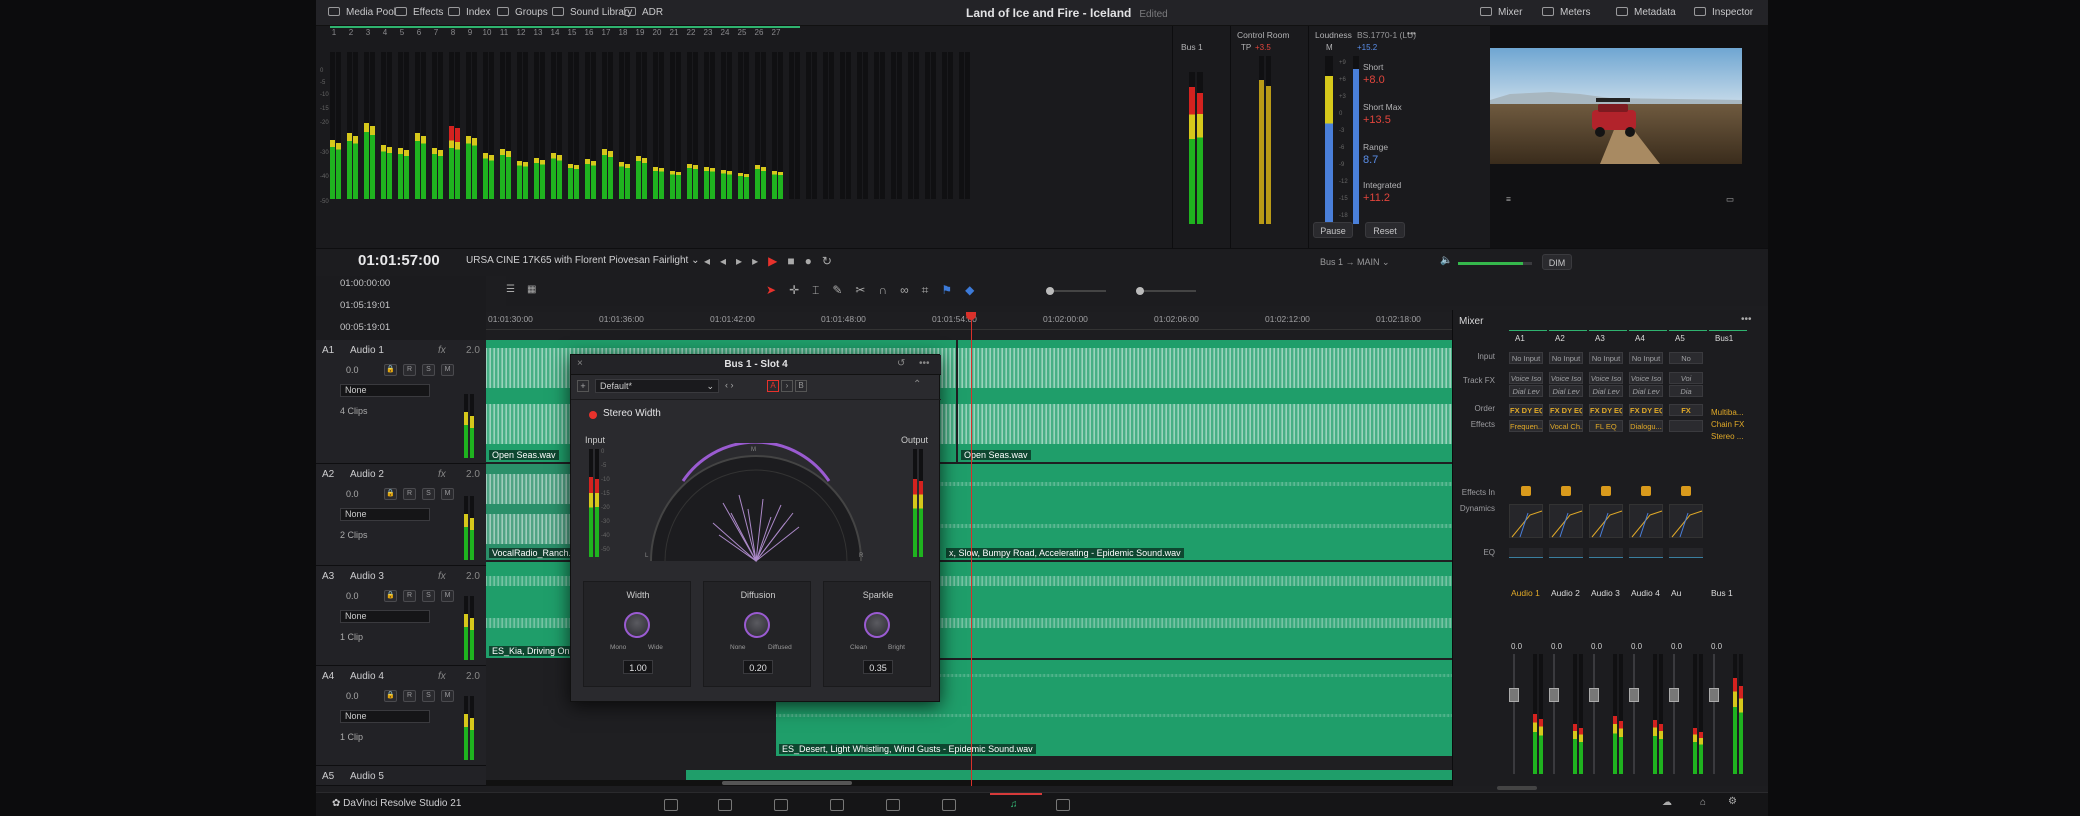 This screenshot has height=816, width=2080. I want to click on inspector-toggle-button: Inspector, so click(1723, 13).